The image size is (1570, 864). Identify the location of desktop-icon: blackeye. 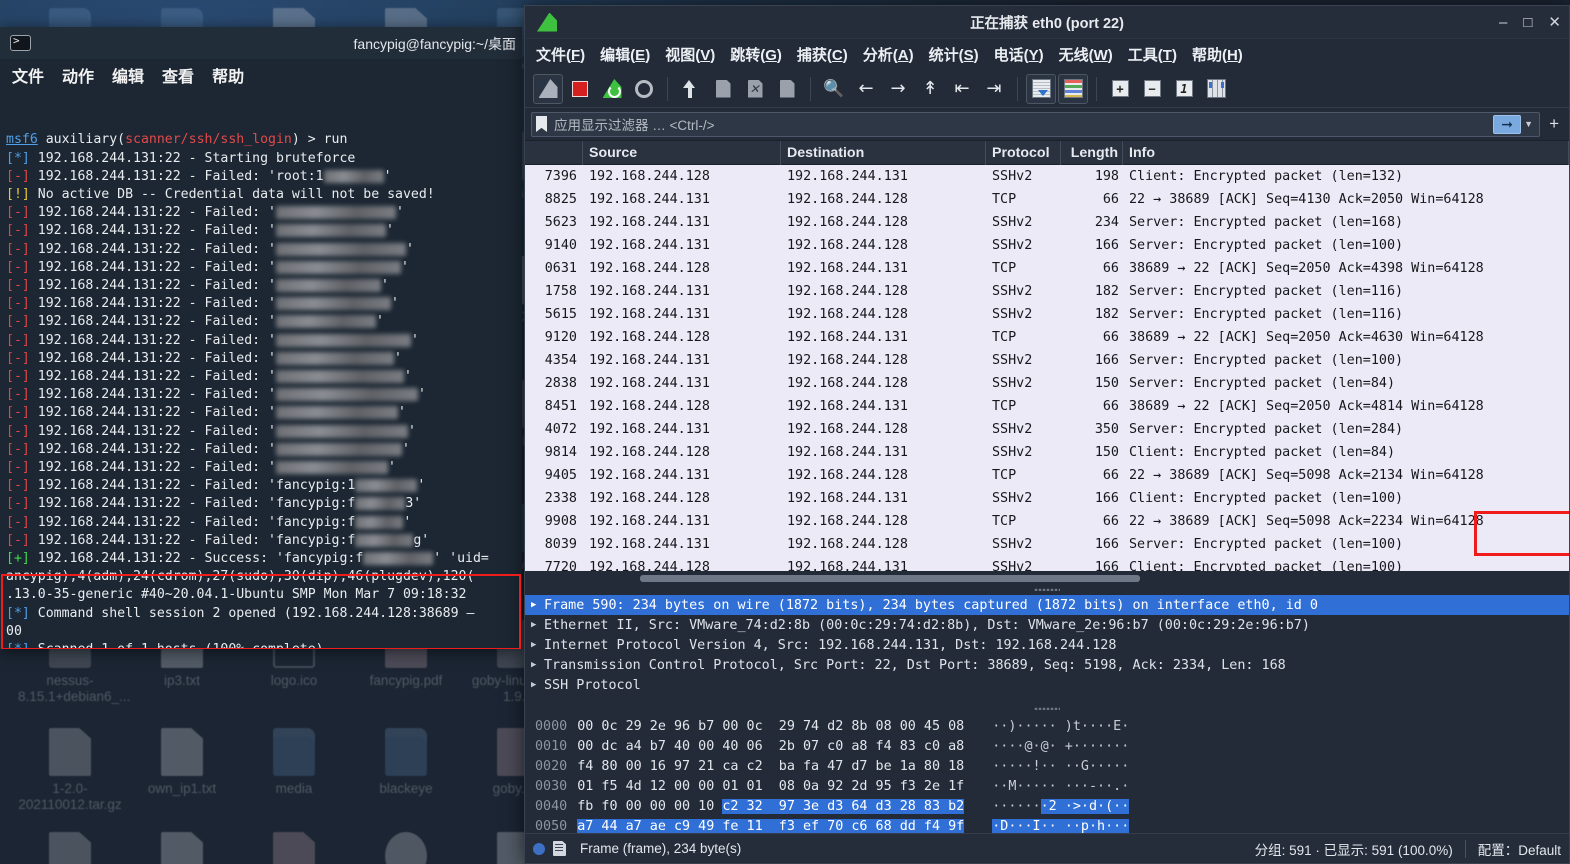
(406, 762).